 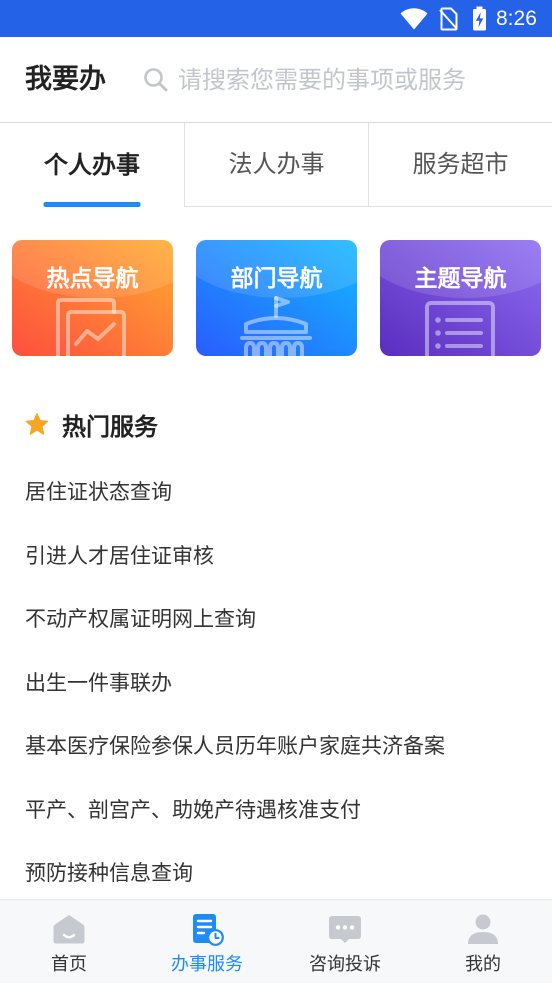 What do you see at coordinates (65, 79) in the screenshot?
I see `page-title: 我要办` at bounding box center [65, 79].